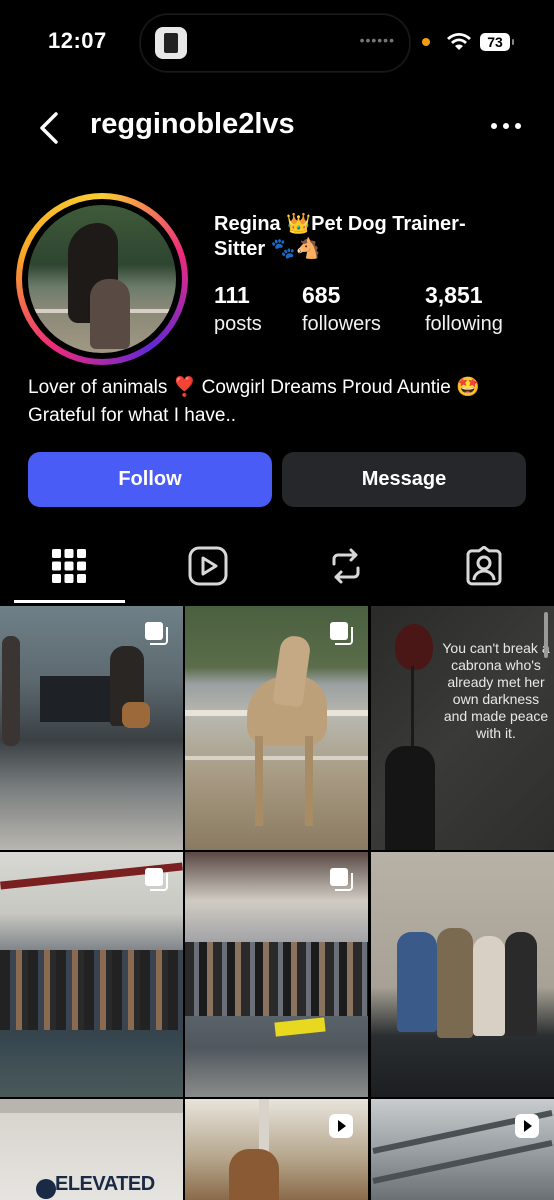 The height and width of the screenshot is (1200, 554). I want to click on status-time: 12:07, so click(77, 40).